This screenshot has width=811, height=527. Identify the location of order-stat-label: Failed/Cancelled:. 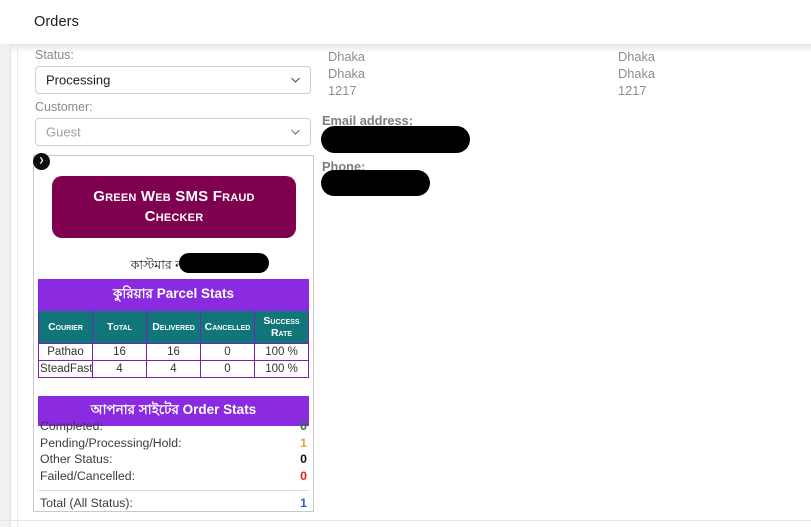
(88, 475).